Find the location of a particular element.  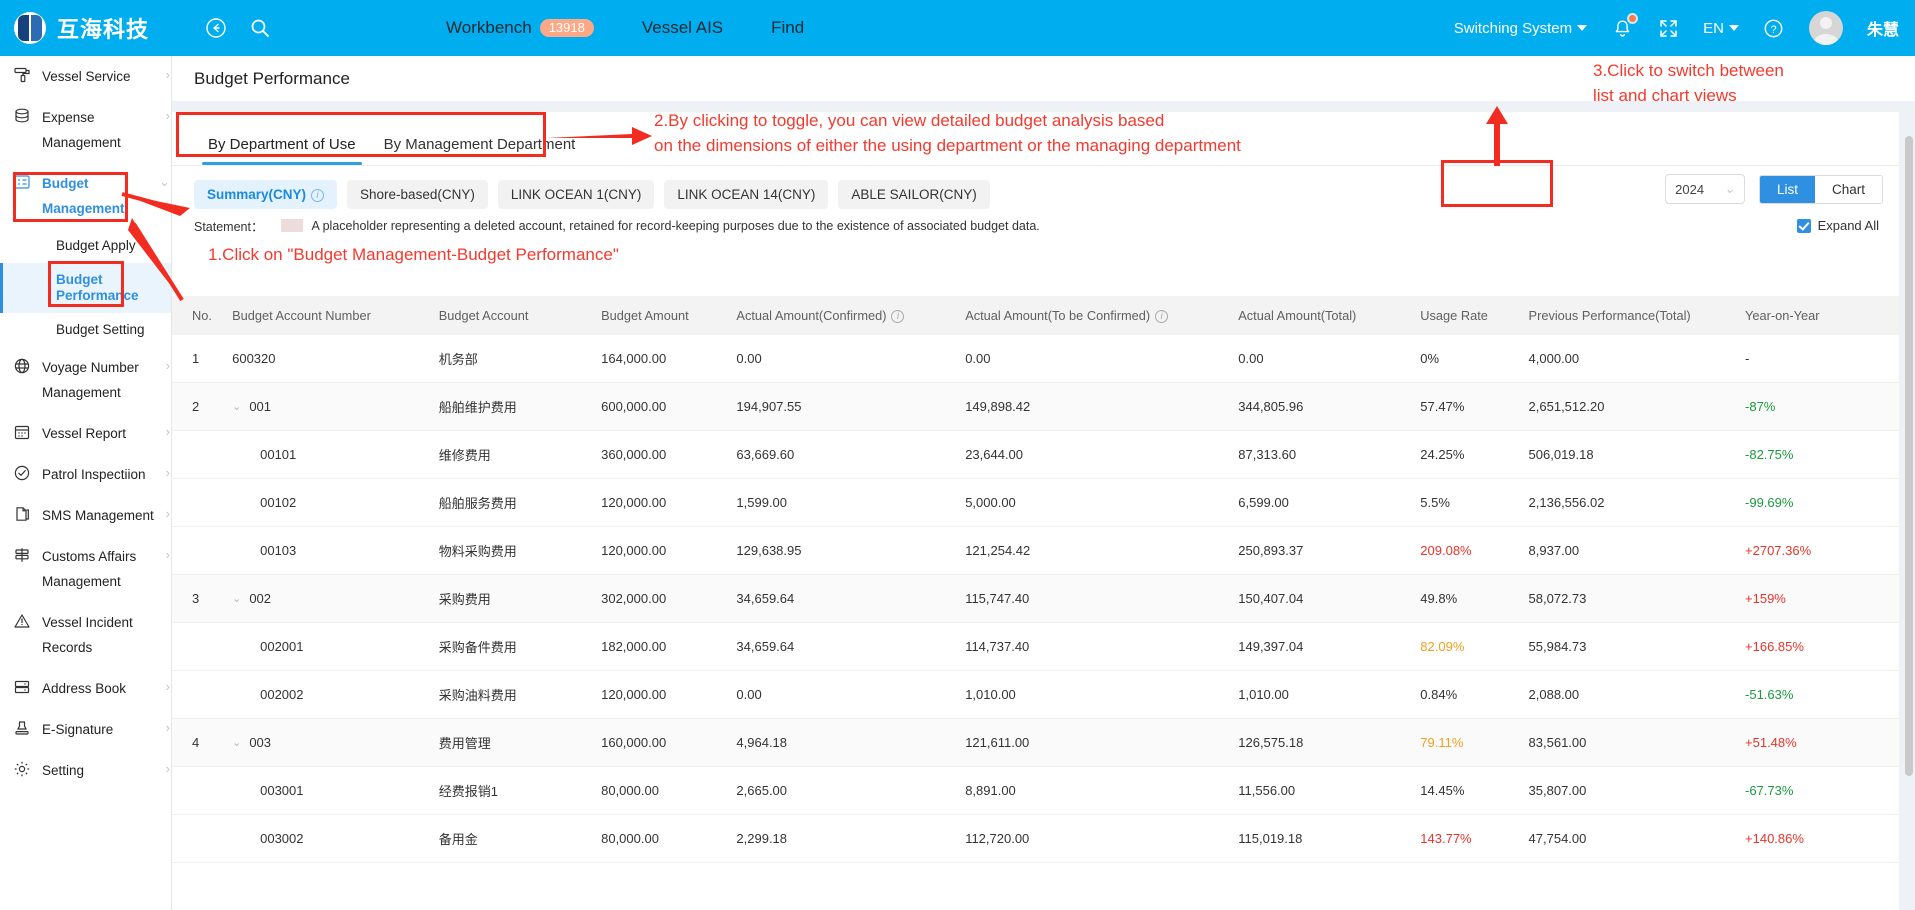

view-mode-list-button: List is located at coordinates (1787, 189).